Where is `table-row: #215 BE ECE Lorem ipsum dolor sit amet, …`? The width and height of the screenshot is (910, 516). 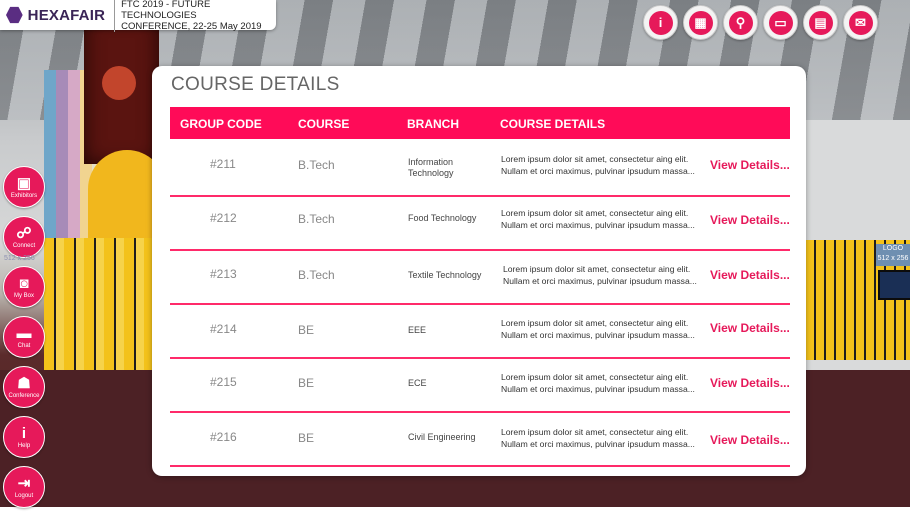 table-row: #215 BE ECE Lorem ipsum dolor sit amet, … is located at coordinates (480, 385).